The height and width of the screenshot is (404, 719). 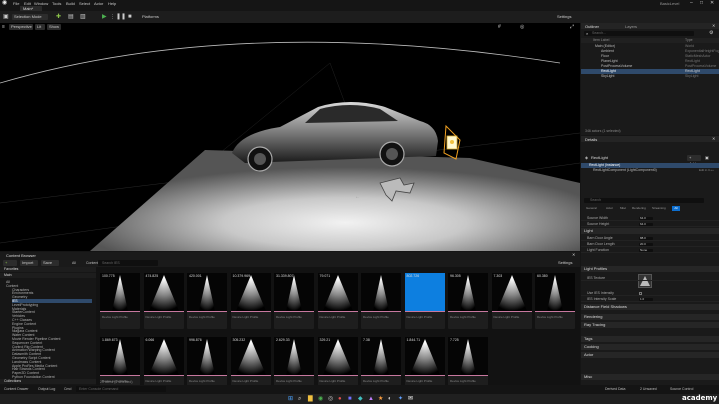 I want to click on edit-in-cpp-link: Edit in C++, so click(x=706, y=170).